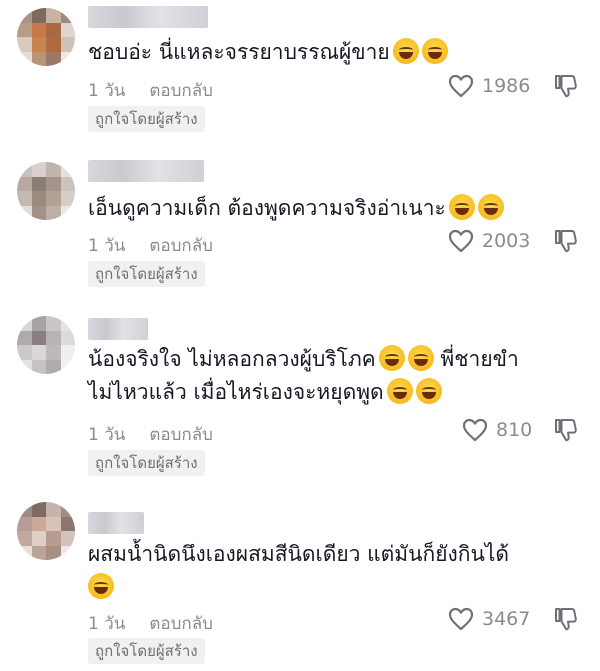  Describe the element at coordinates (328, 52) in the screenshot. I see `comment-text: ชอบอ่ะ นี่แหละจรรยาบรรณผู้ขาย` at that location.